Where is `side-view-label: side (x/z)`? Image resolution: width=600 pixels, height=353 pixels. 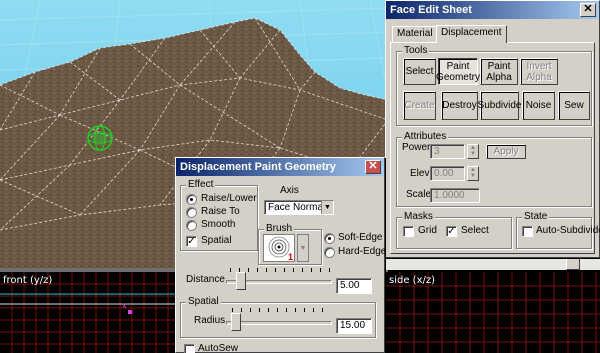
side-view-label: side (x/z) is located at coordinates (412, 280).